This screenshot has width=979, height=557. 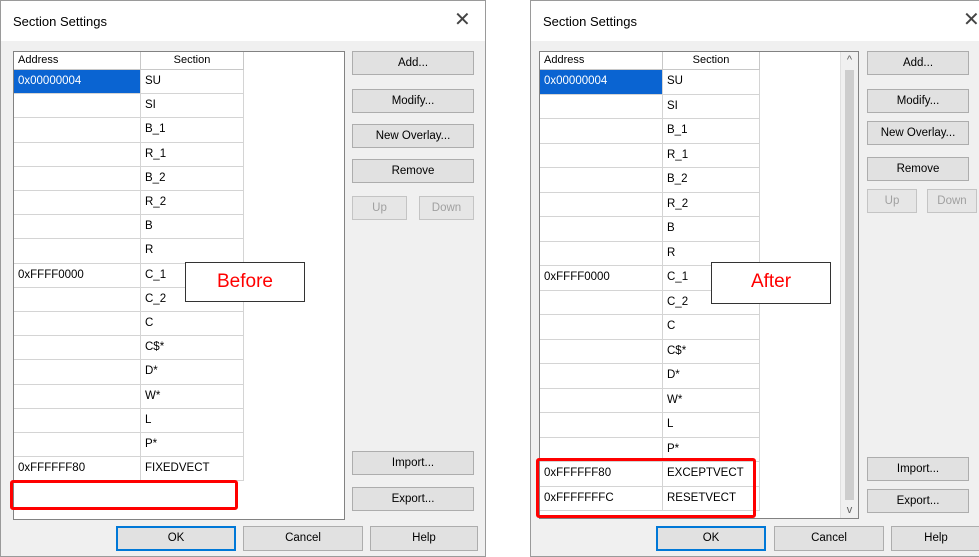 What do you see at coordinates (771, 283) in the screenshot?
I see `after-callout: After` at bounding box center [771, 283].